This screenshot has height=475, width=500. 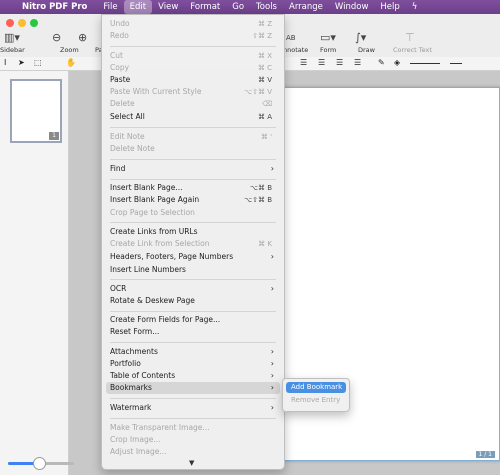 What do you see at coordinates (10, 23) in the screenshot?
I see `close-window-button` at bounding box center [10, 23].